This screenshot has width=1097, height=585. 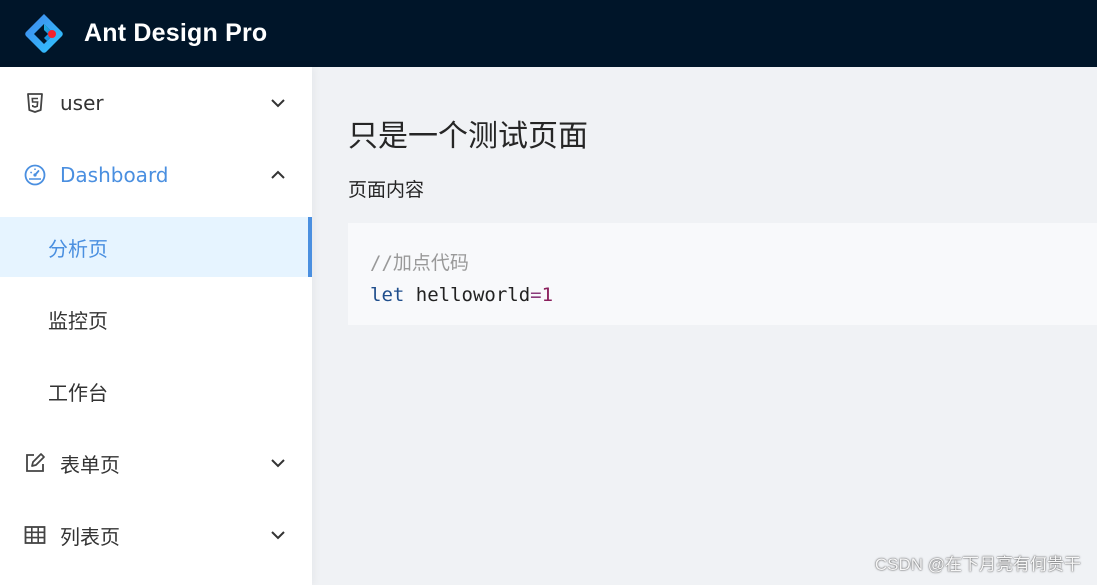 I want to click on sidebar-subitem-label: 分析页, so click(x=78, y=248).